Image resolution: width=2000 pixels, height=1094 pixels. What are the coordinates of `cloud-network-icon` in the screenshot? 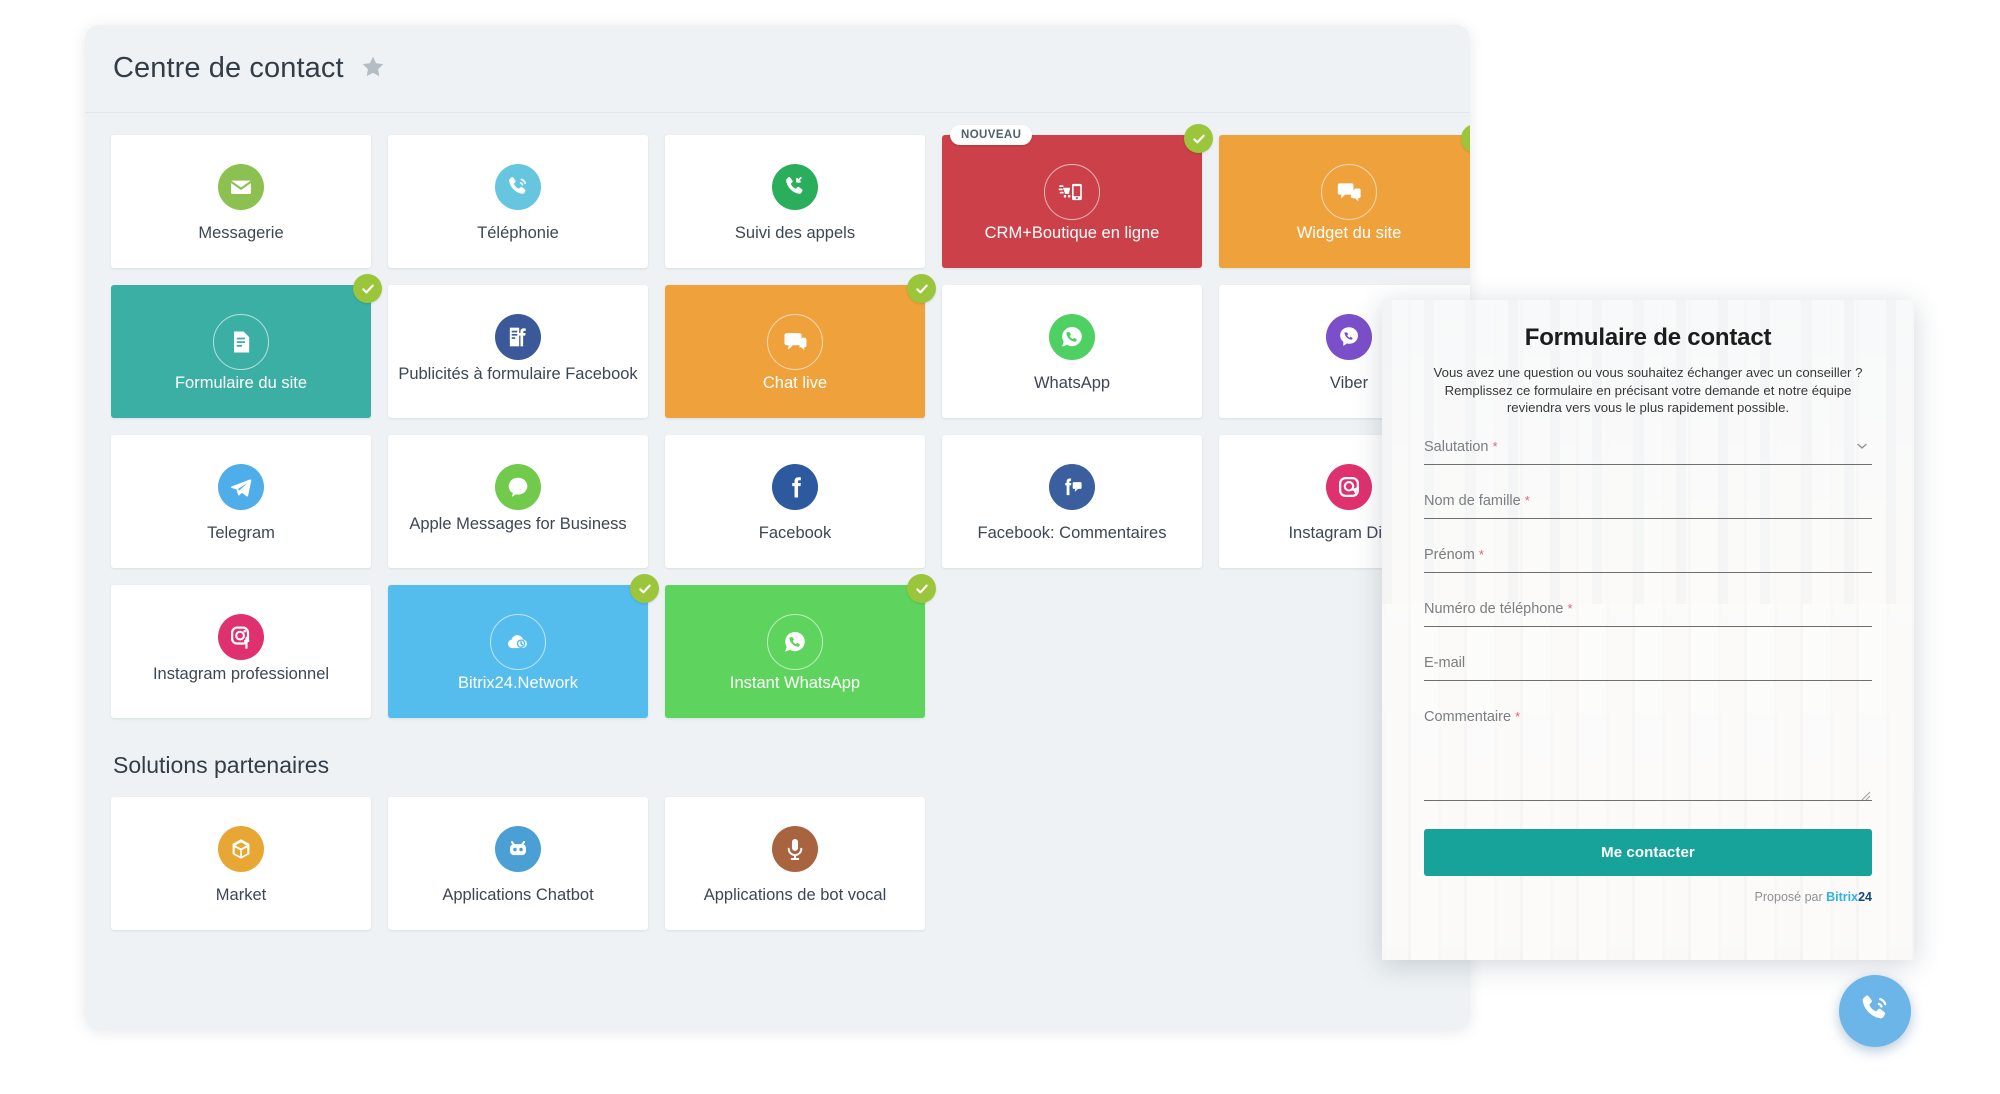 It's located at (518, 642).